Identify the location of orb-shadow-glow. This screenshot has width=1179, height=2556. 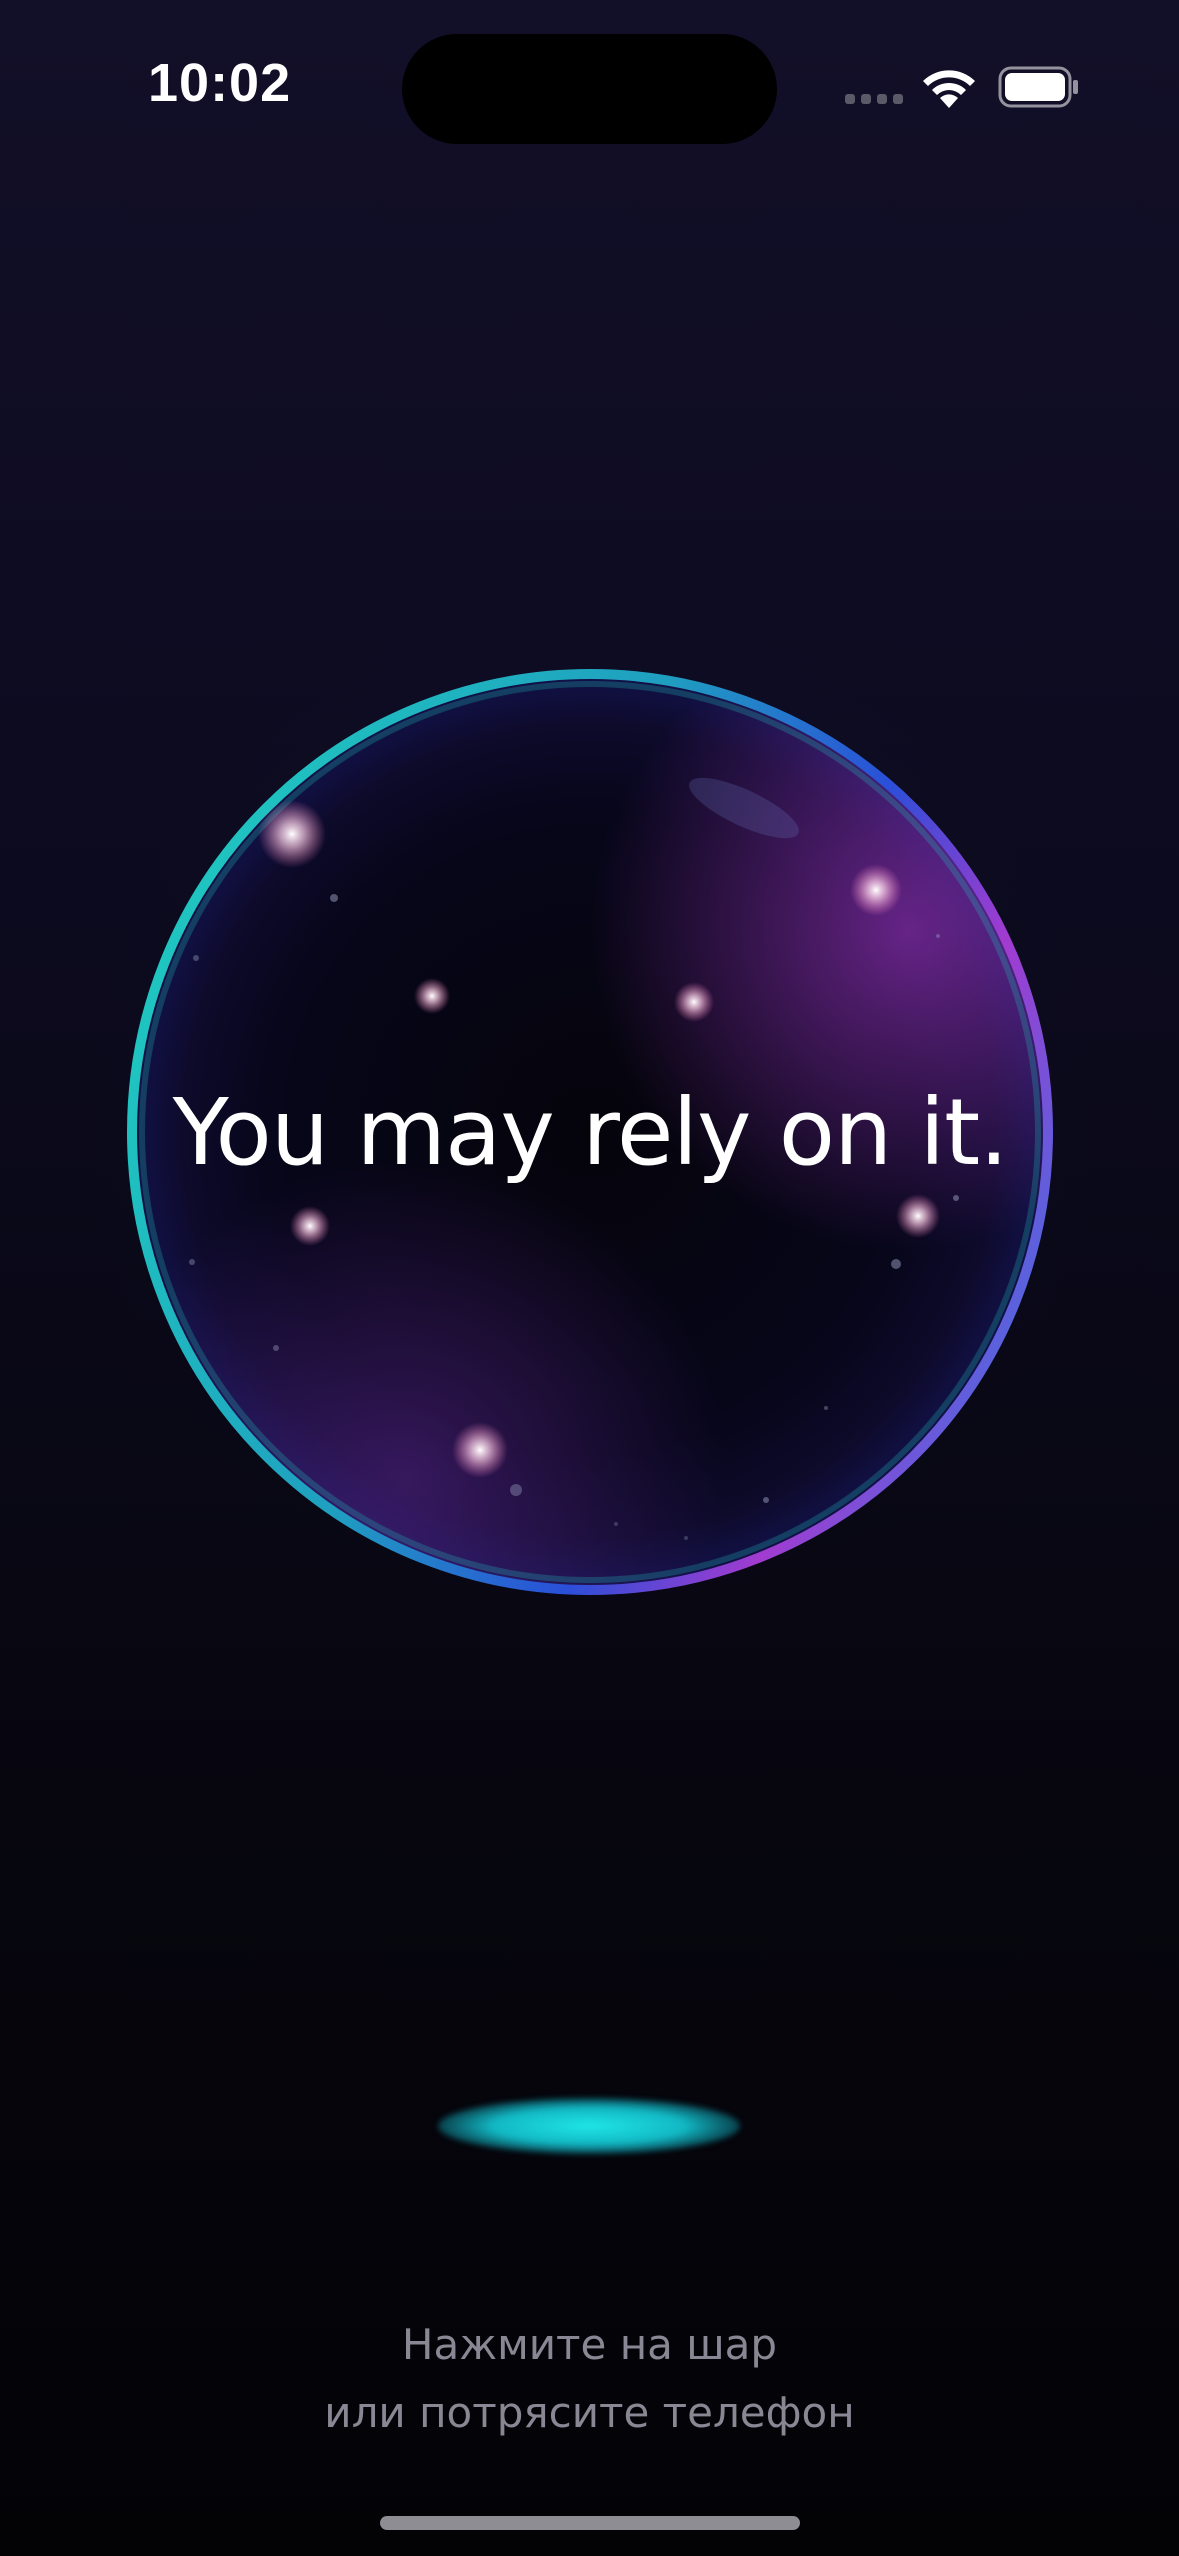
(589, 2126).